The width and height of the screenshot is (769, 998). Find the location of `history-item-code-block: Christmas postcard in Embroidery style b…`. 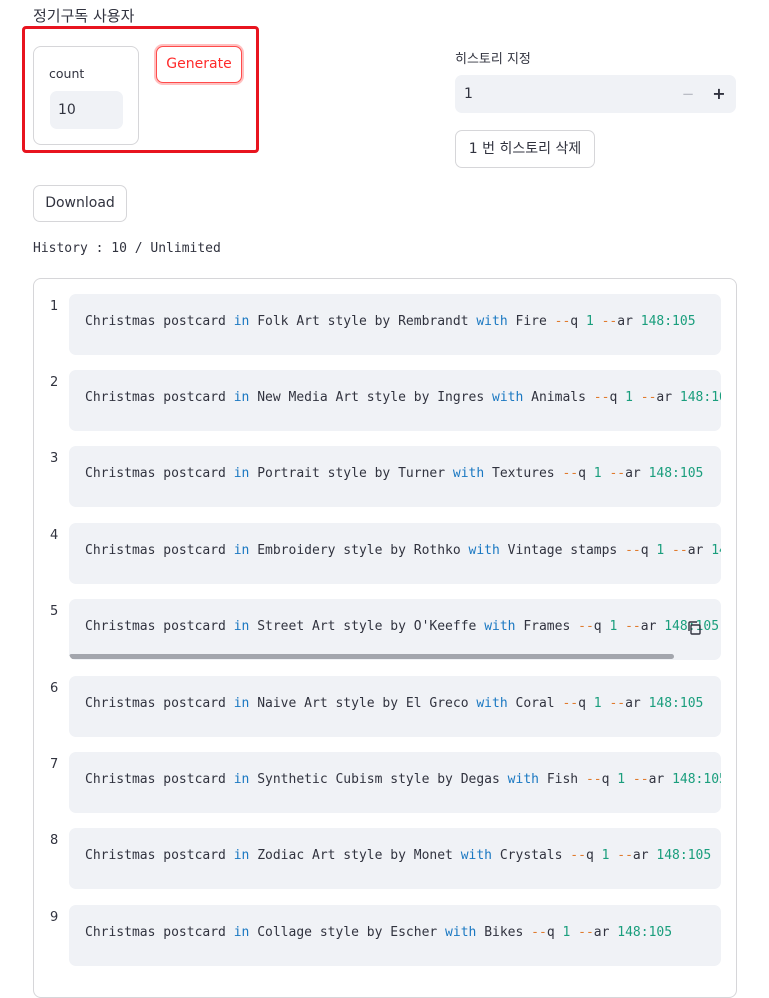

history-item-code-block: Christmas postcard in Embroidery style b… is located at coordinates (395, 553).